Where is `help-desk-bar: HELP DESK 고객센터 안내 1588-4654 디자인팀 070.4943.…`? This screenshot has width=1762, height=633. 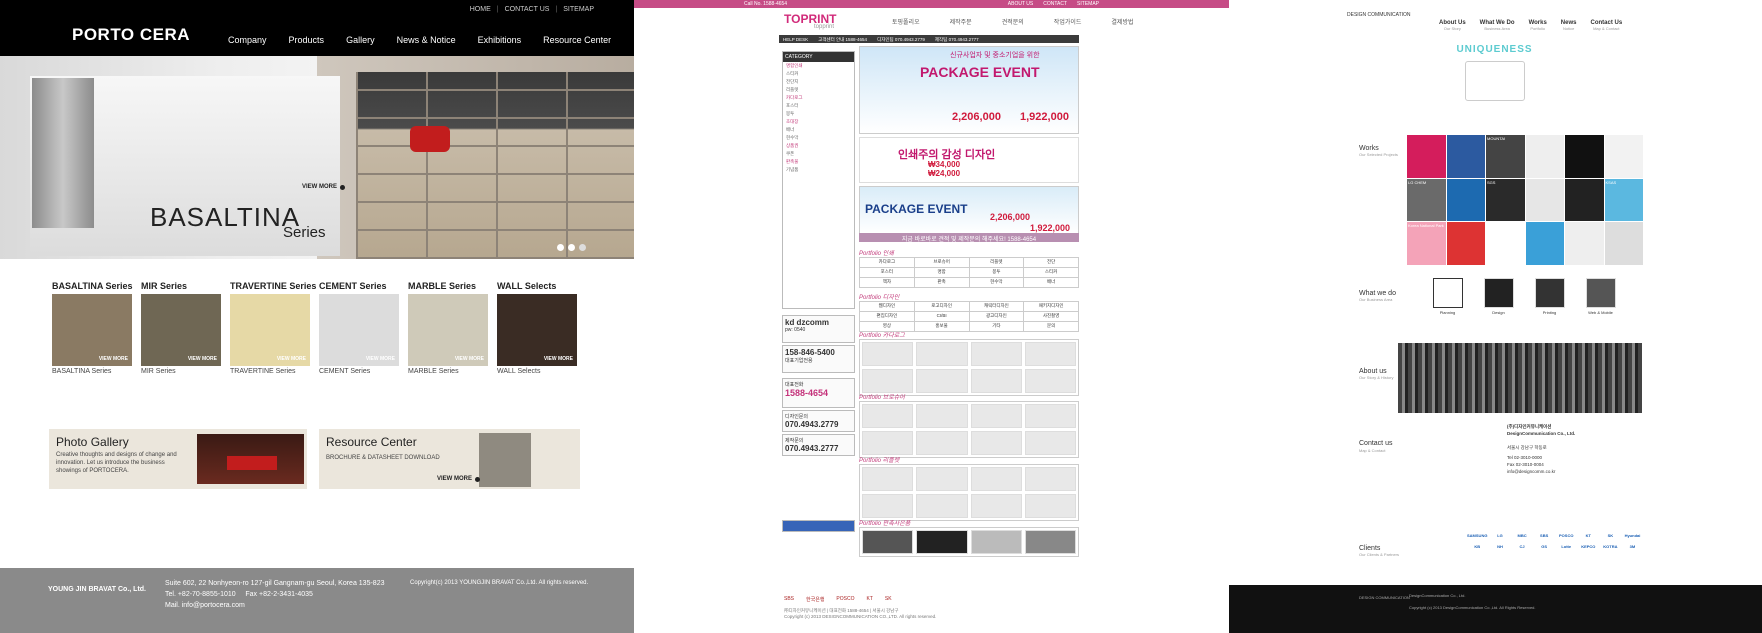 help-desk-bar: HELP DESK 고객센터 안내 1588-4654 디자인팀 070.4943.… is located at coordinates (929, 39).